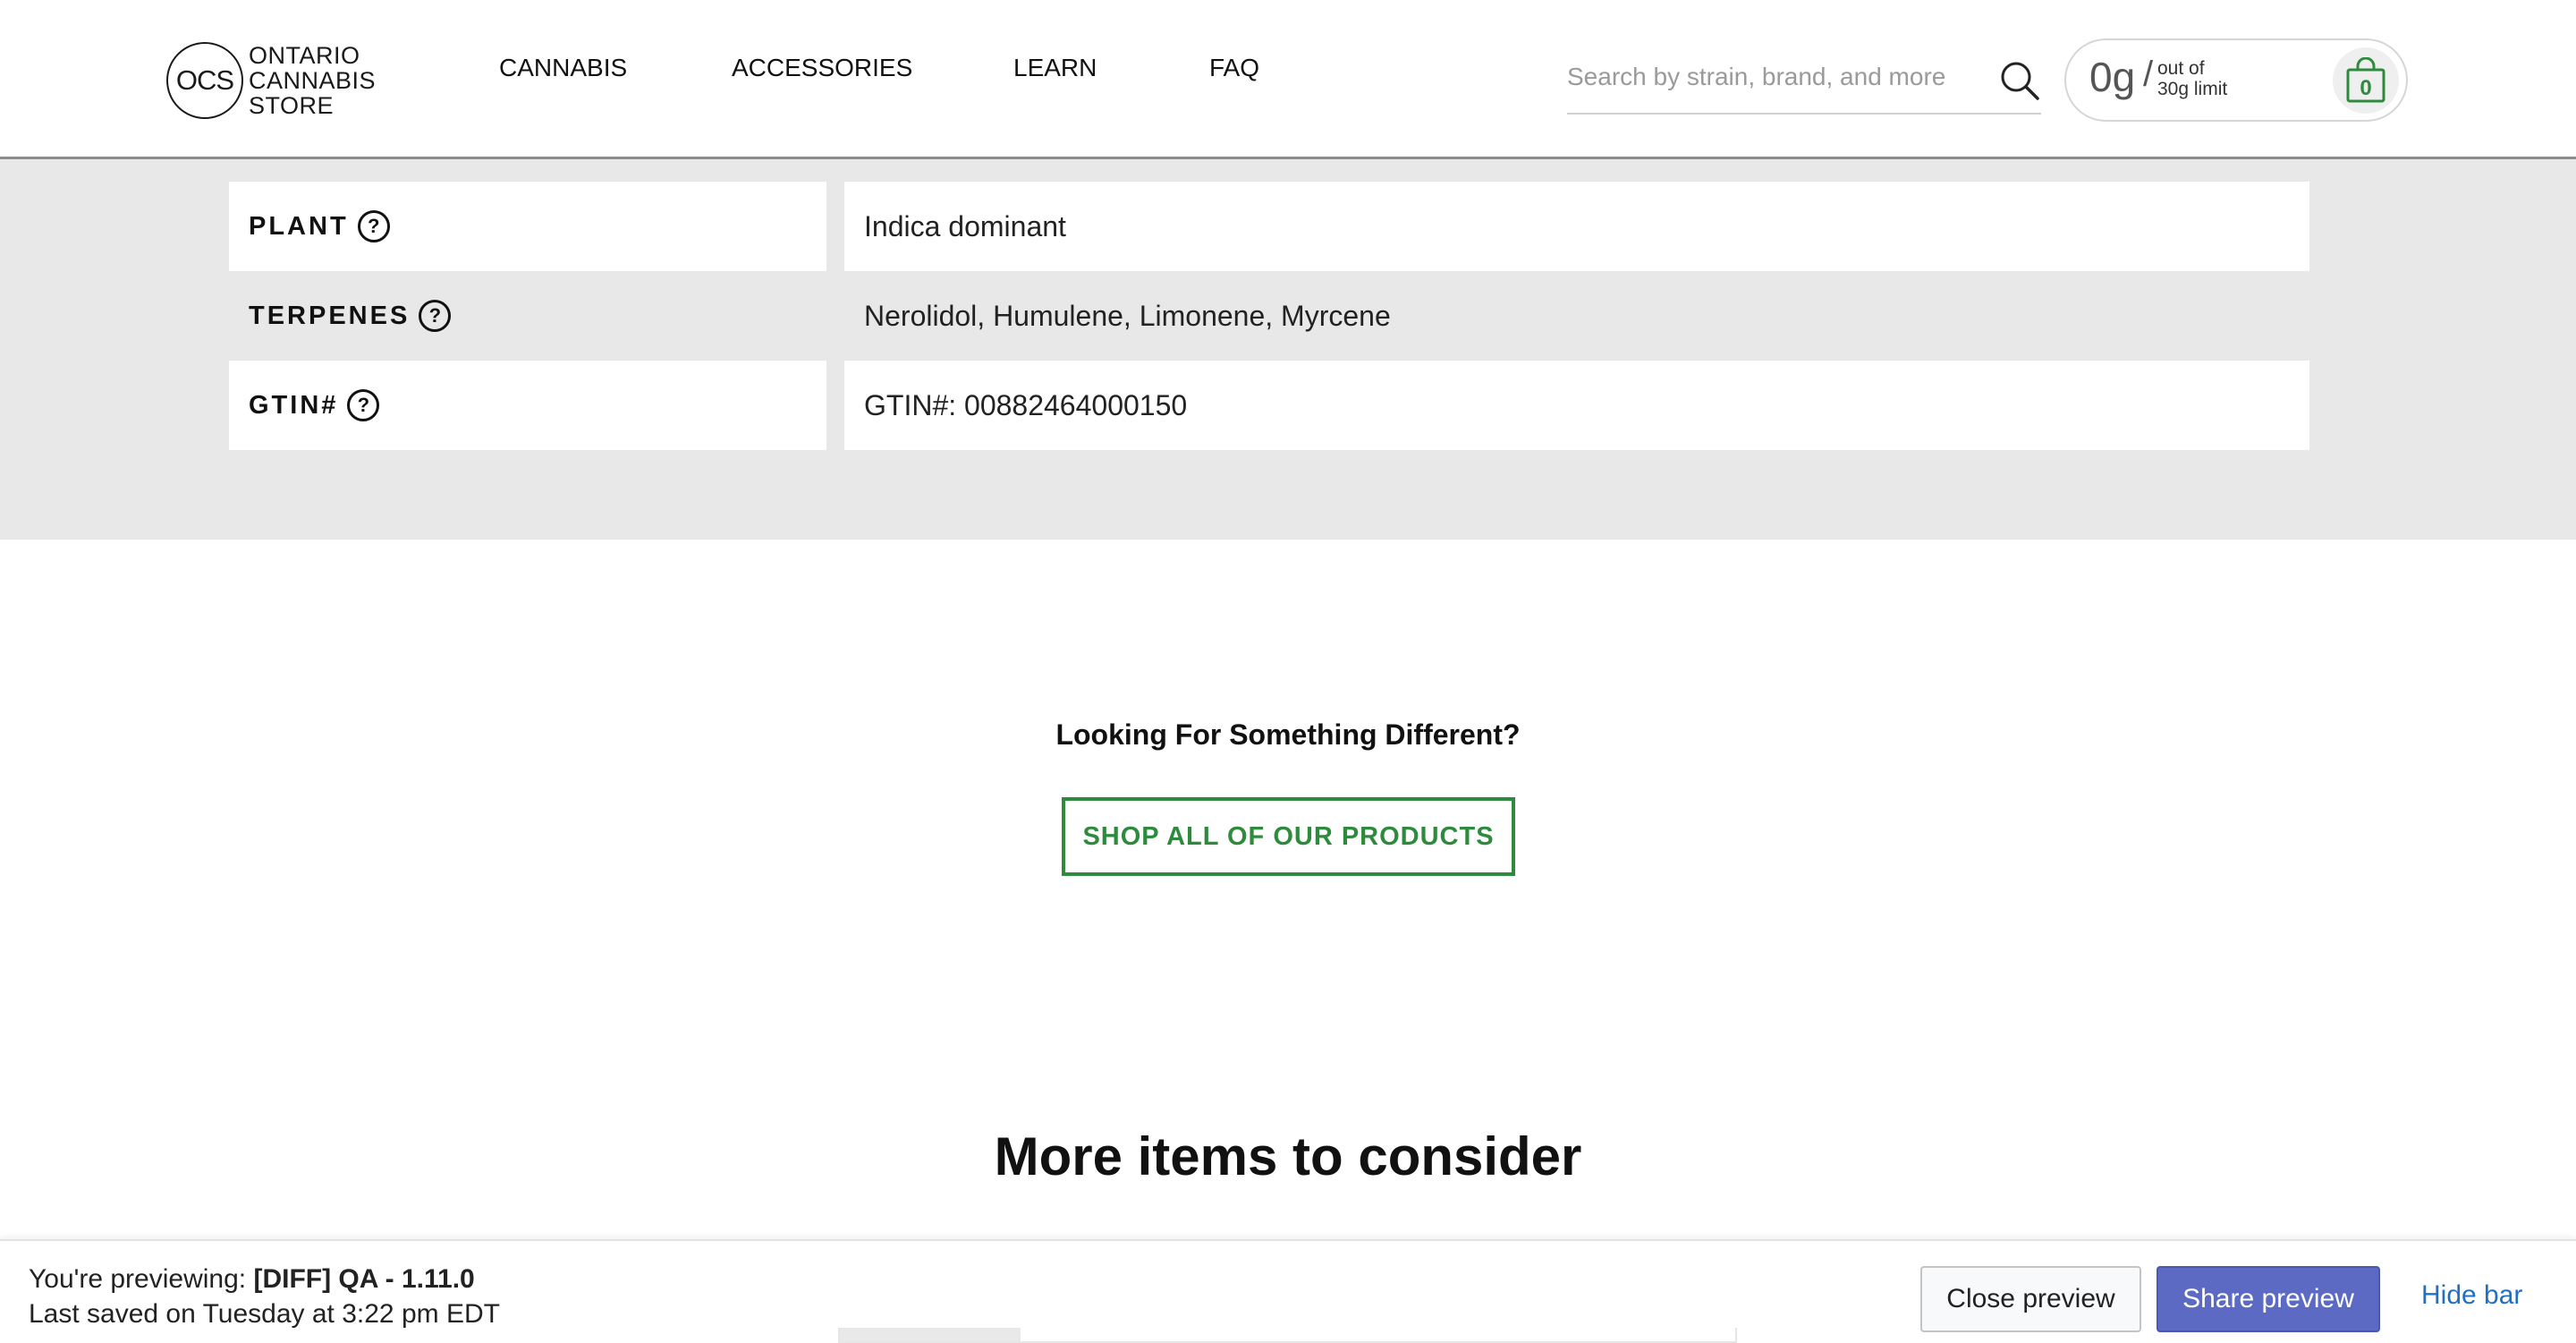 The image size is (2576, 1343). I want to click on cart-slash: /, so click(2148, 74).